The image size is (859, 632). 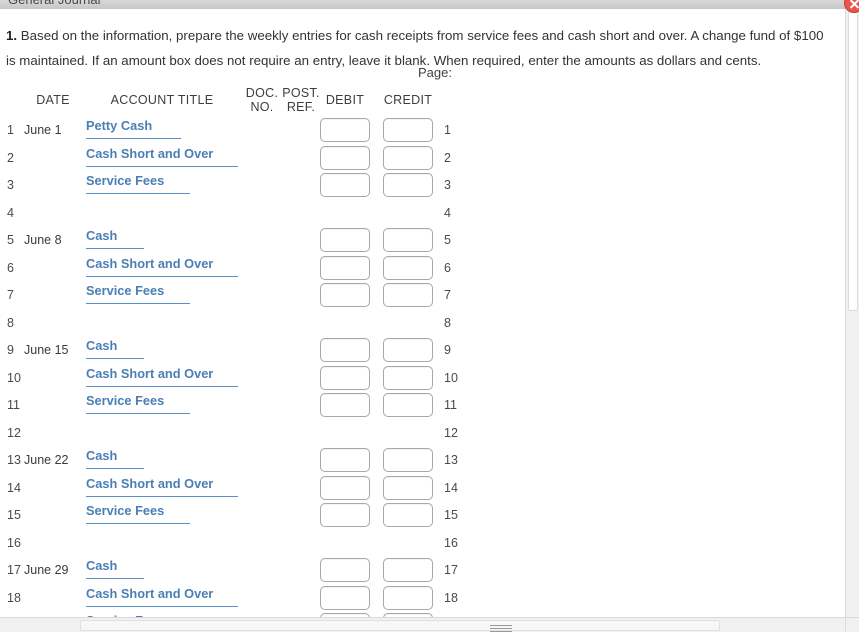 What do you see at coordinates (10, 157) in the screenshot?
I see `row-number-left: 2` at bounding box center [10, 157].